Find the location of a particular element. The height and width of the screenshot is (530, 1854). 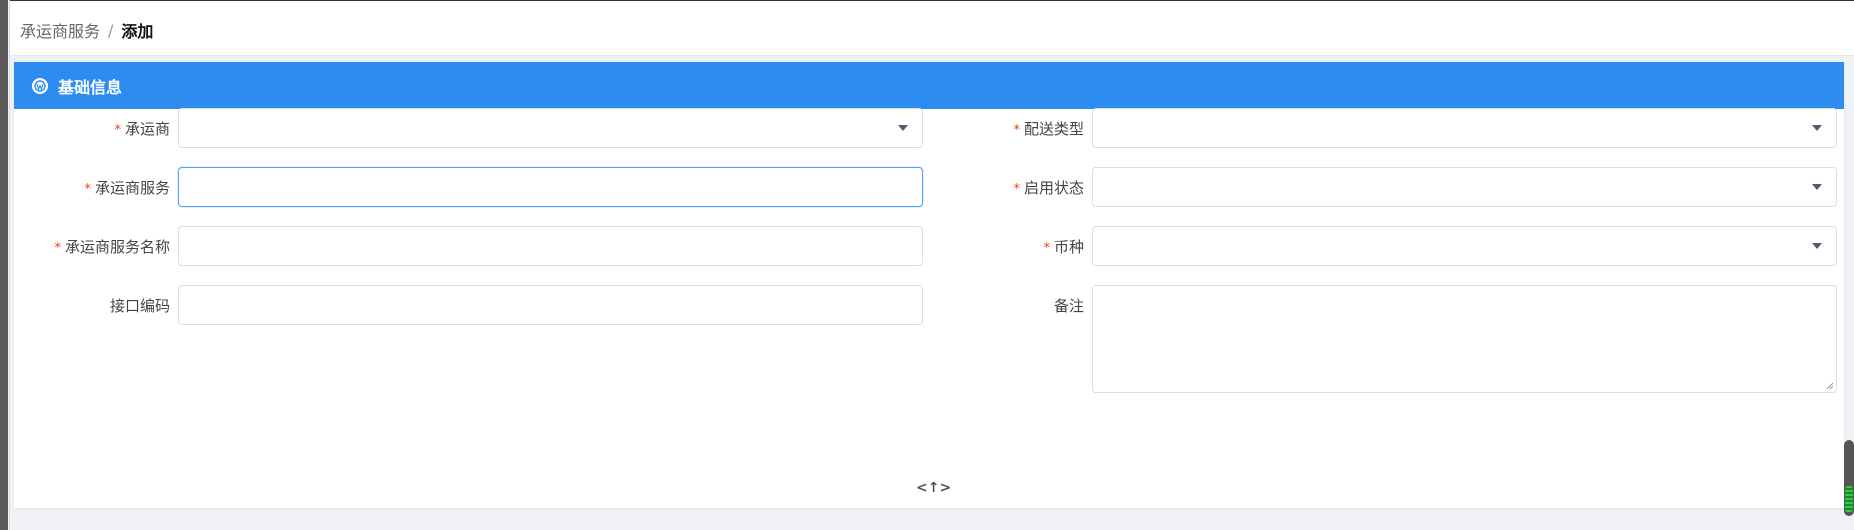

form-row-carrier: * 承运商 is located at coordinates (468, 128).